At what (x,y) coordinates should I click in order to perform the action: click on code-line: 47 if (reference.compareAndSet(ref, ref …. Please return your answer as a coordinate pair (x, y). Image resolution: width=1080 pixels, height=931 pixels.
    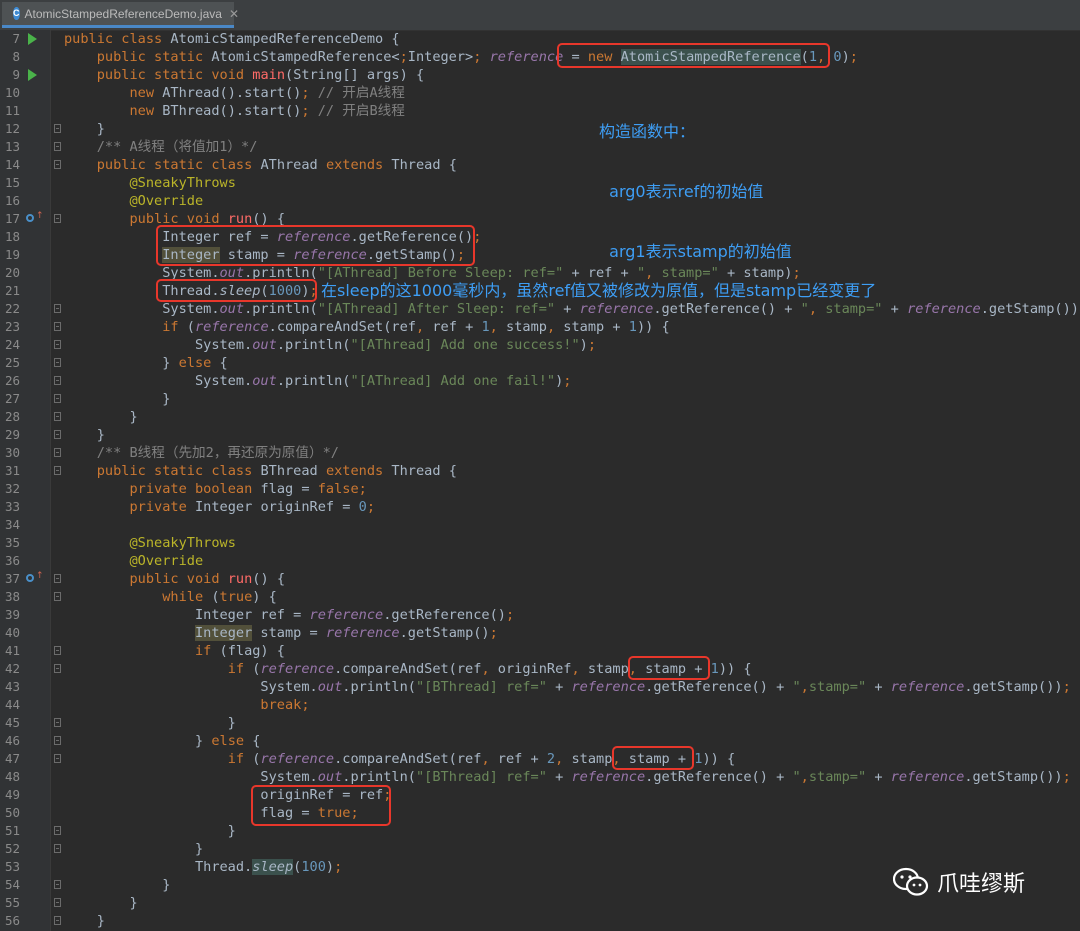
    Looking at the image, I should click on (540, 759).